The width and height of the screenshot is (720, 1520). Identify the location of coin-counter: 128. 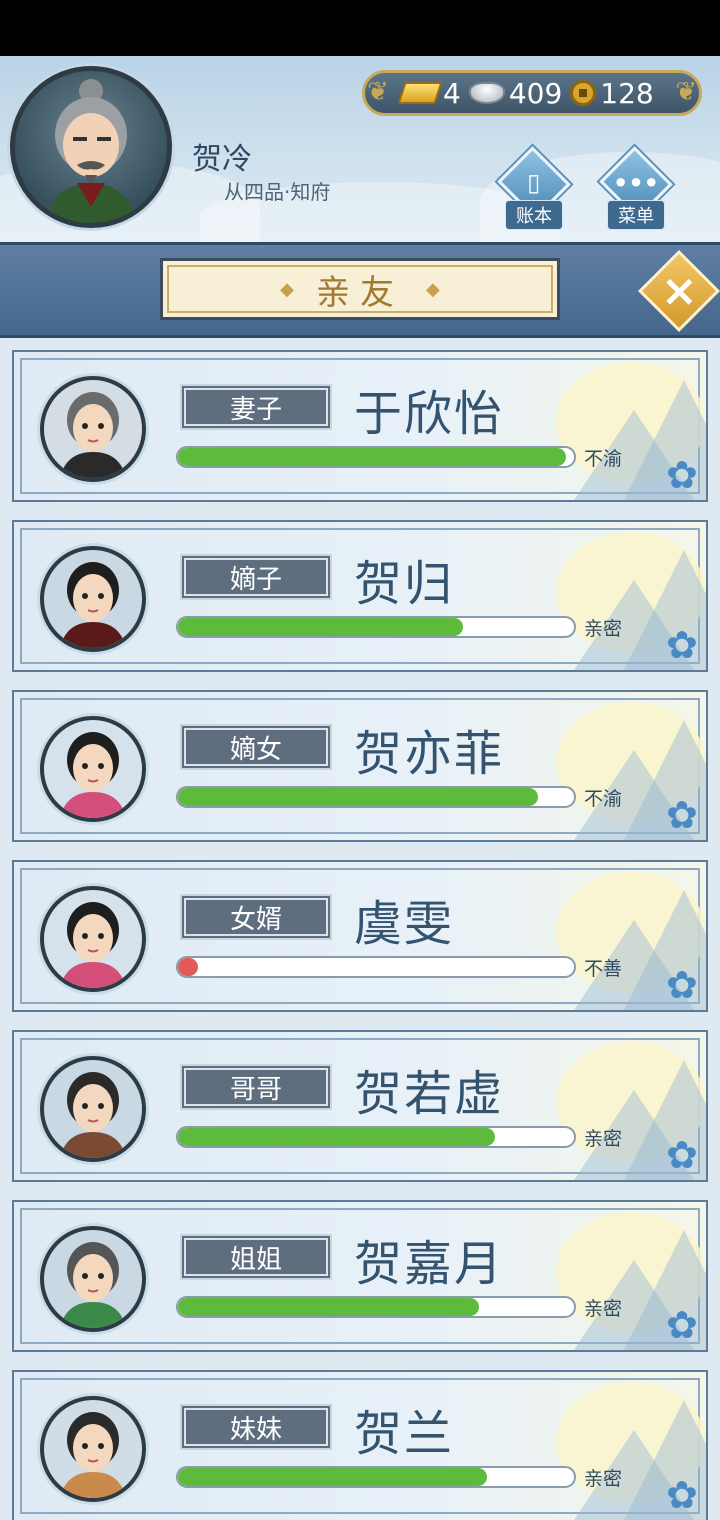
(612, 93).